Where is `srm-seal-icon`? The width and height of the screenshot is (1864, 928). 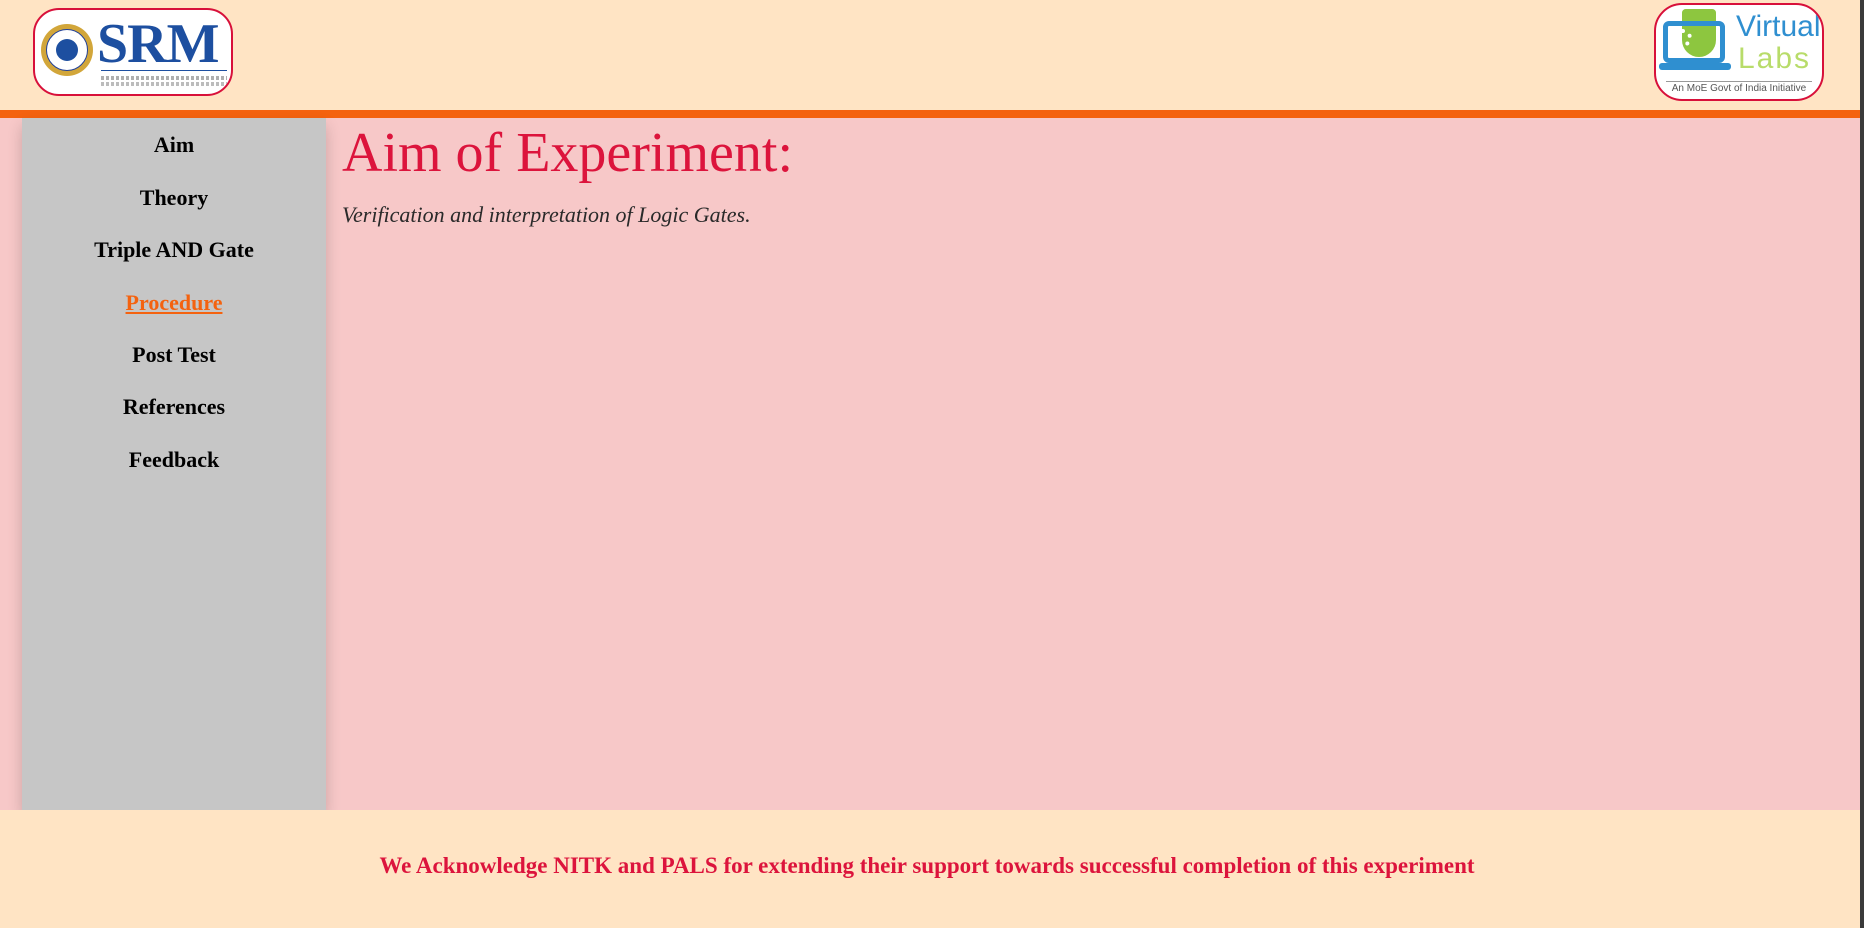 srm-seal-icon is located at coordinates (67, 50).